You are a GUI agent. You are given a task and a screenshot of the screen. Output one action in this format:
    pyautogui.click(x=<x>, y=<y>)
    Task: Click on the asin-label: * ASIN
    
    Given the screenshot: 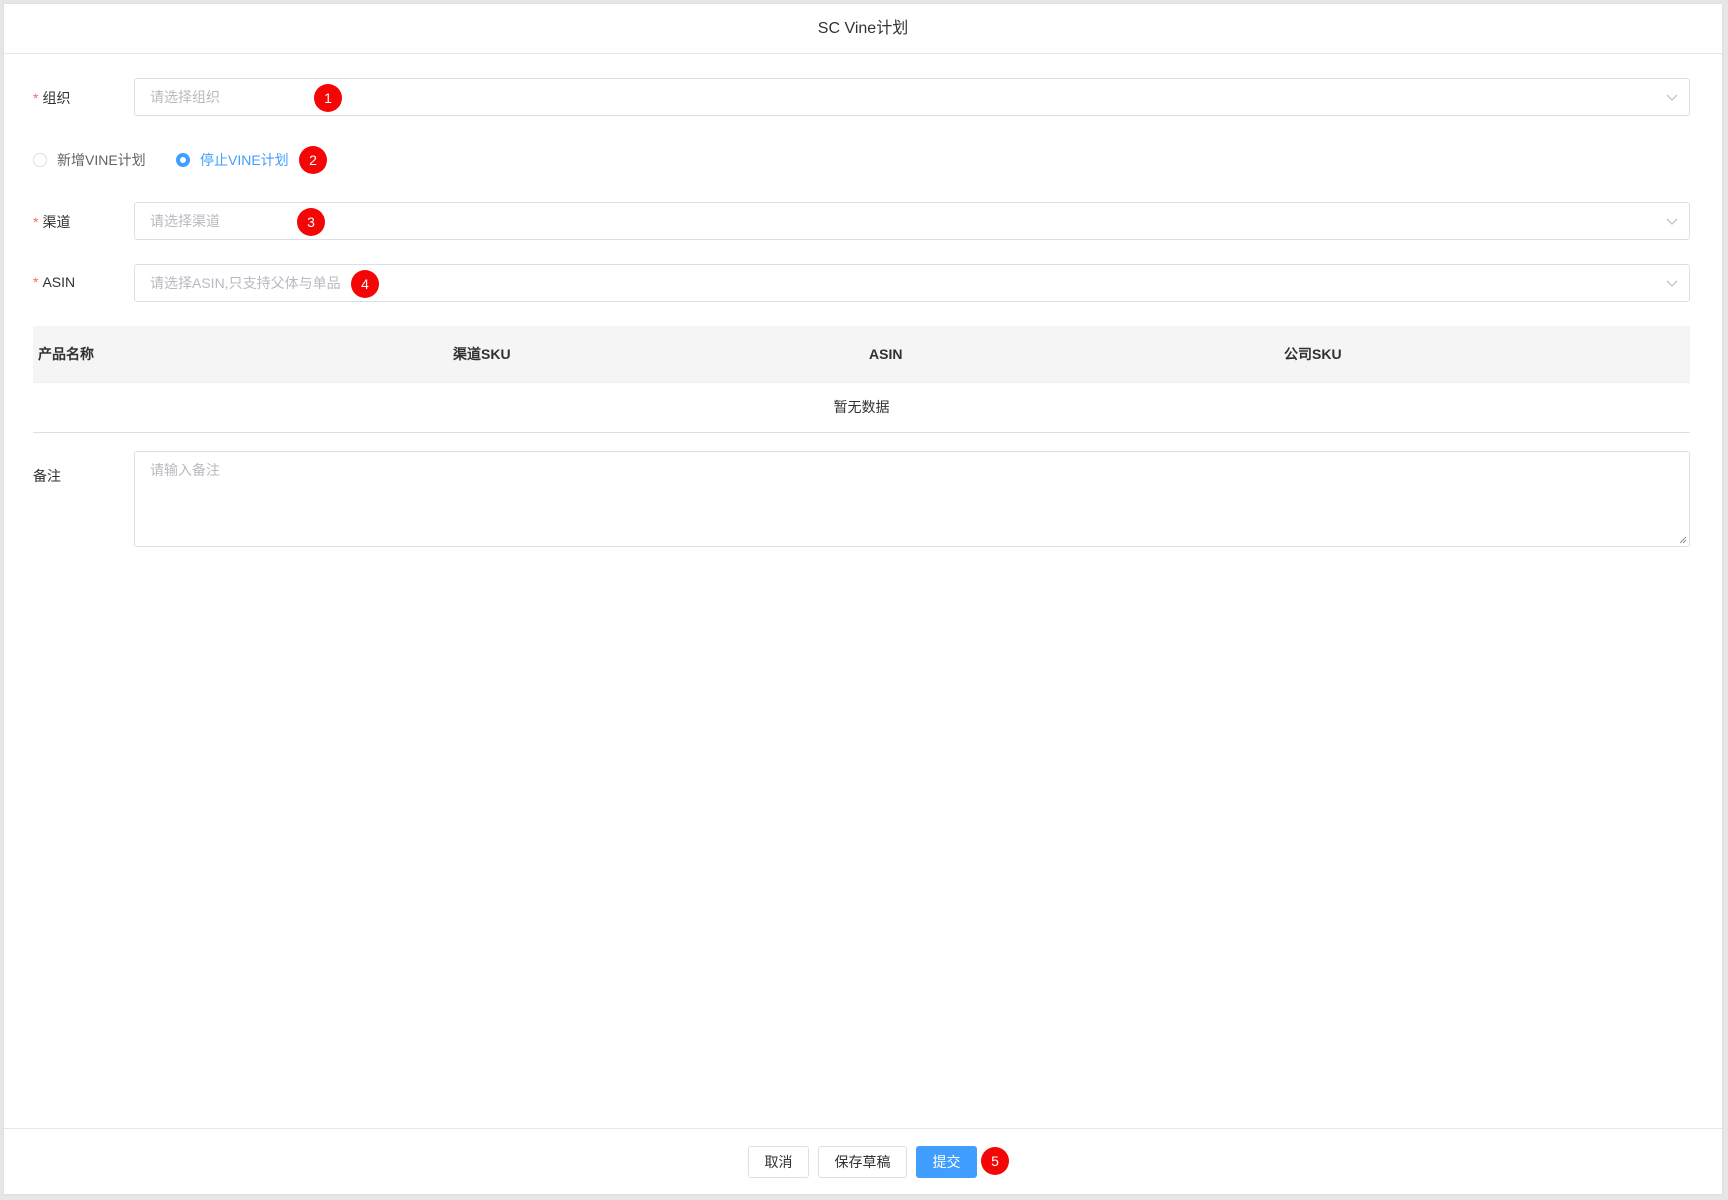 What is the action you would take?
    pyautogui.click(x=54, y=282)
    